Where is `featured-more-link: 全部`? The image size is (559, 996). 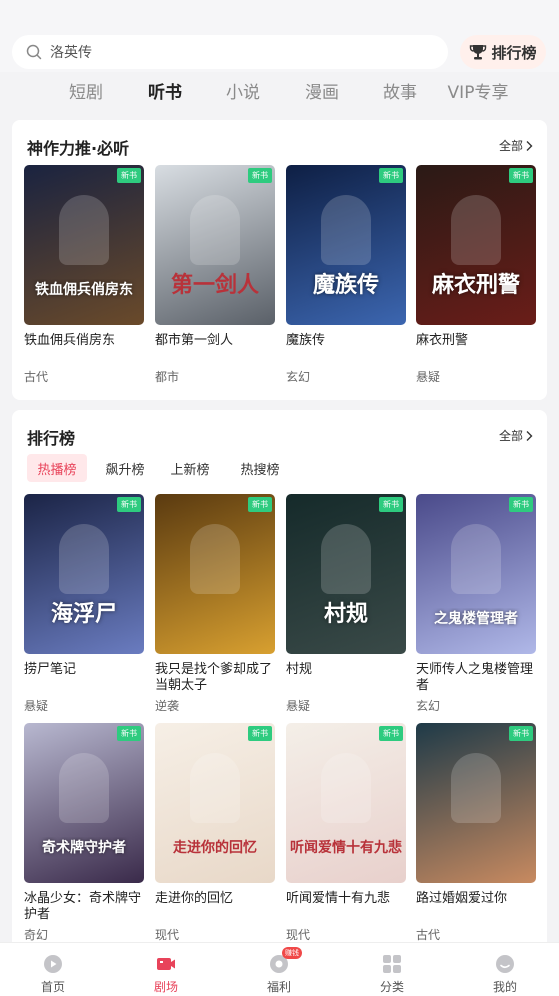
featured-more-link: 全部 is located at coordinates (516, 145).